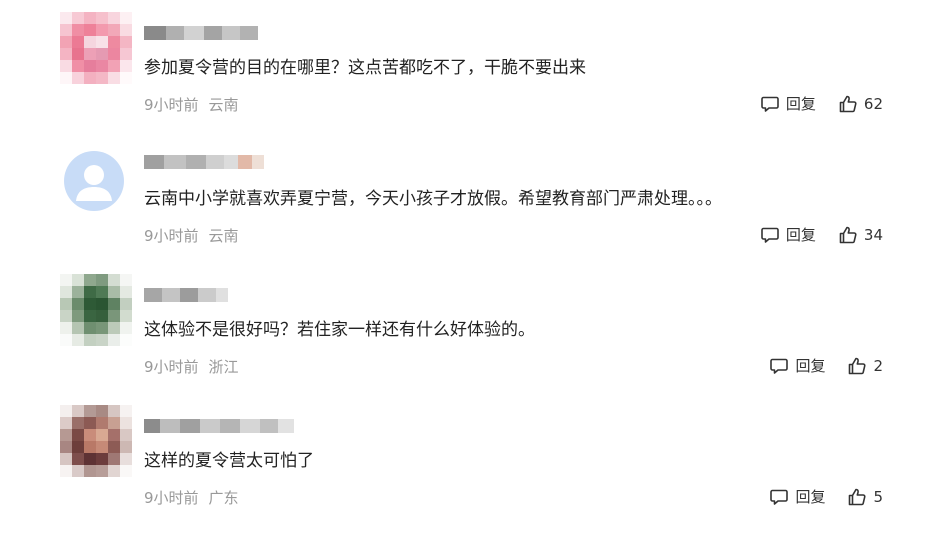 The width and height of the screenshot is (949, 535). Describe the element at coordinates (433, 199) in the screenshot. I see `comment-text: 云南中小学就喜欢弄夏宁营，今天小孩子才放假。希望教育部门严肃处理。。。` at that location.